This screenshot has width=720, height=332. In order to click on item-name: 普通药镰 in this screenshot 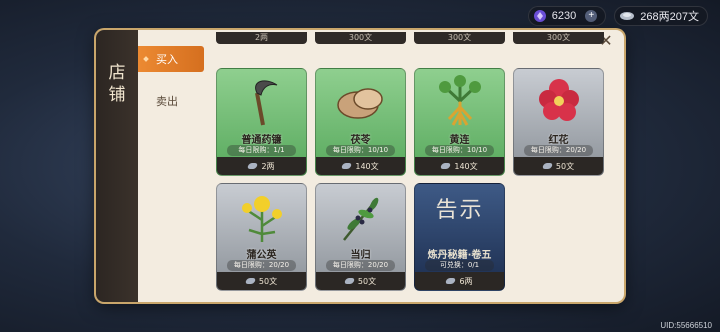, I will do `click(261, 140)`.